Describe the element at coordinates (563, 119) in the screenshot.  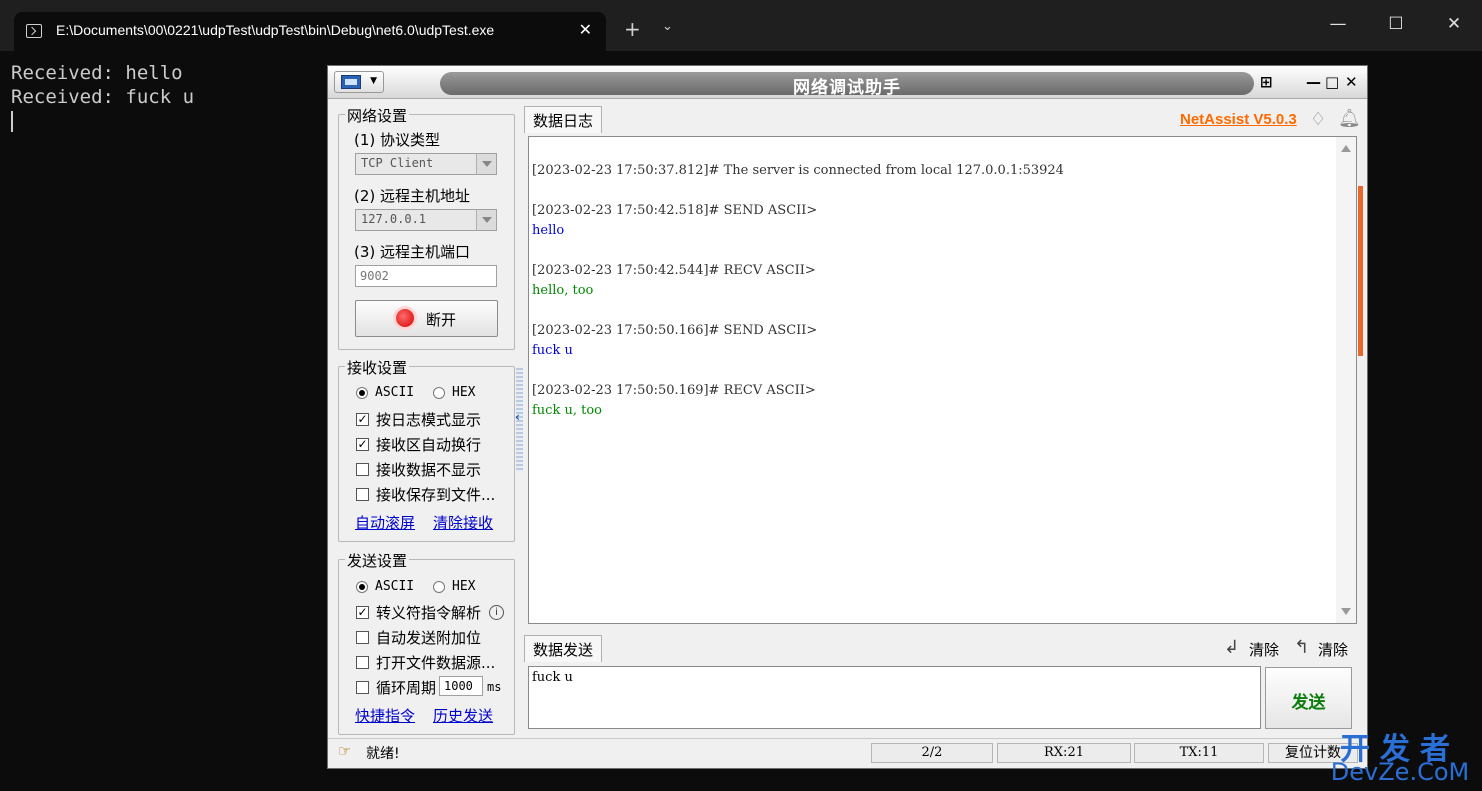
I see `tab-data-log: 数据日志` at that location.